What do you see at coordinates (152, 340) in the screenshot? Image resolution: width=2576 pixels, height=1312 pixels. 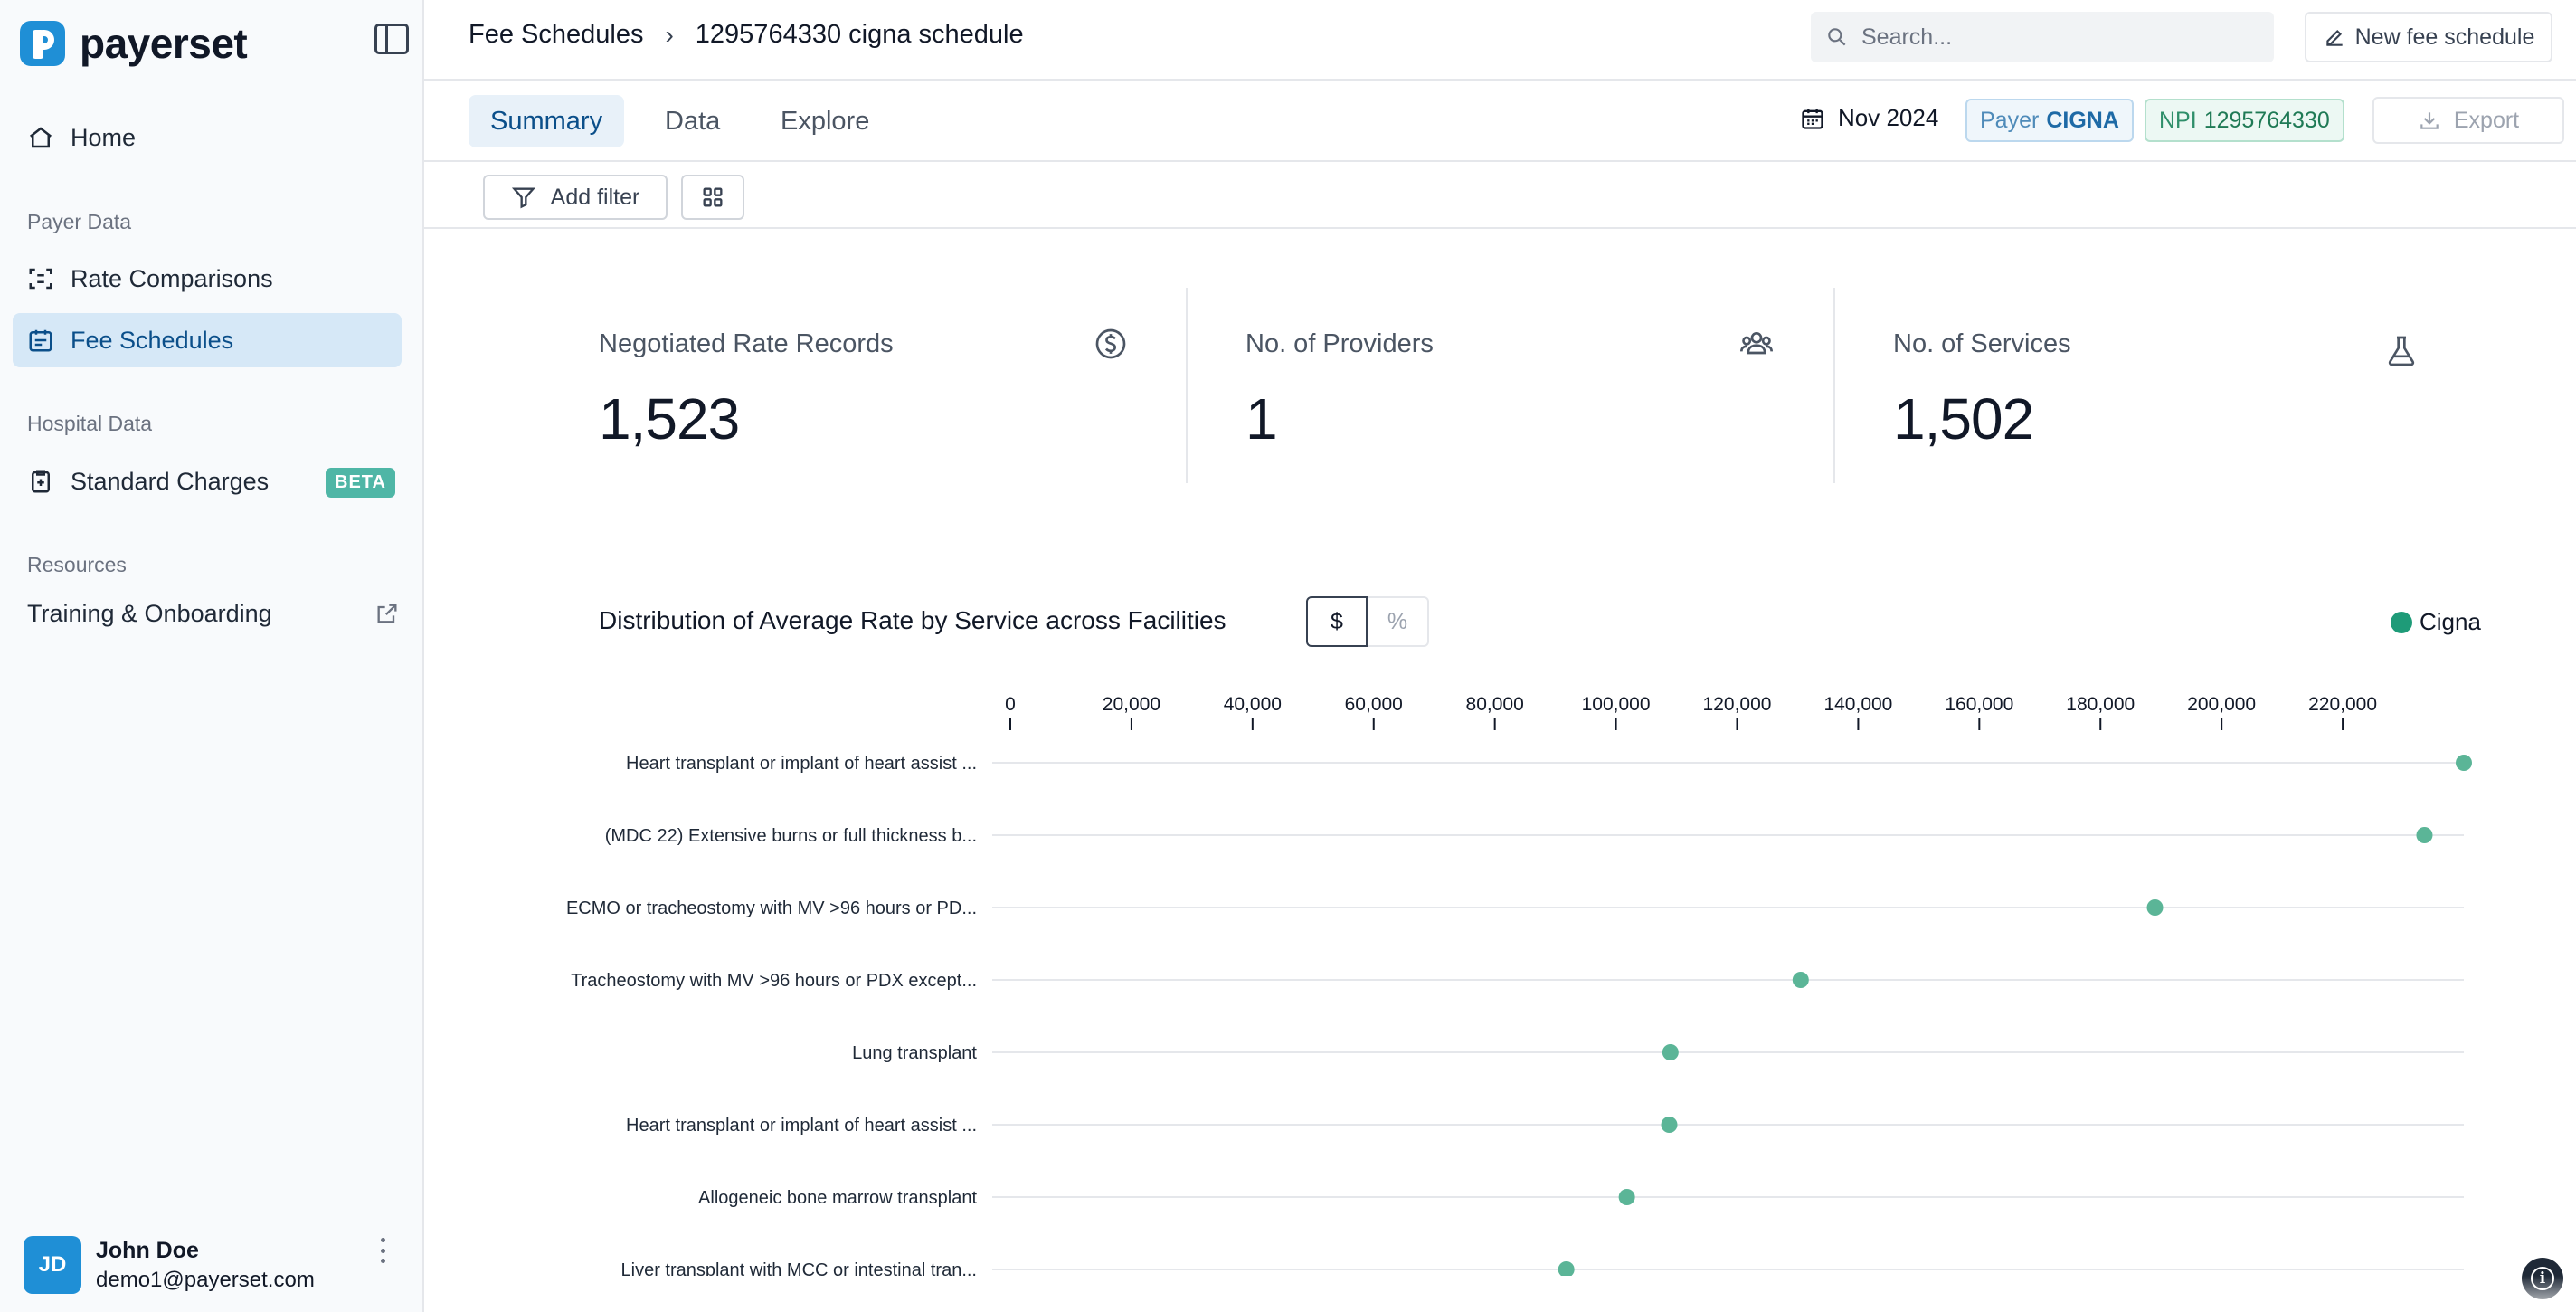 I see `sidebar-item-label: Fee Schedules` at bounding box center [152, 340].